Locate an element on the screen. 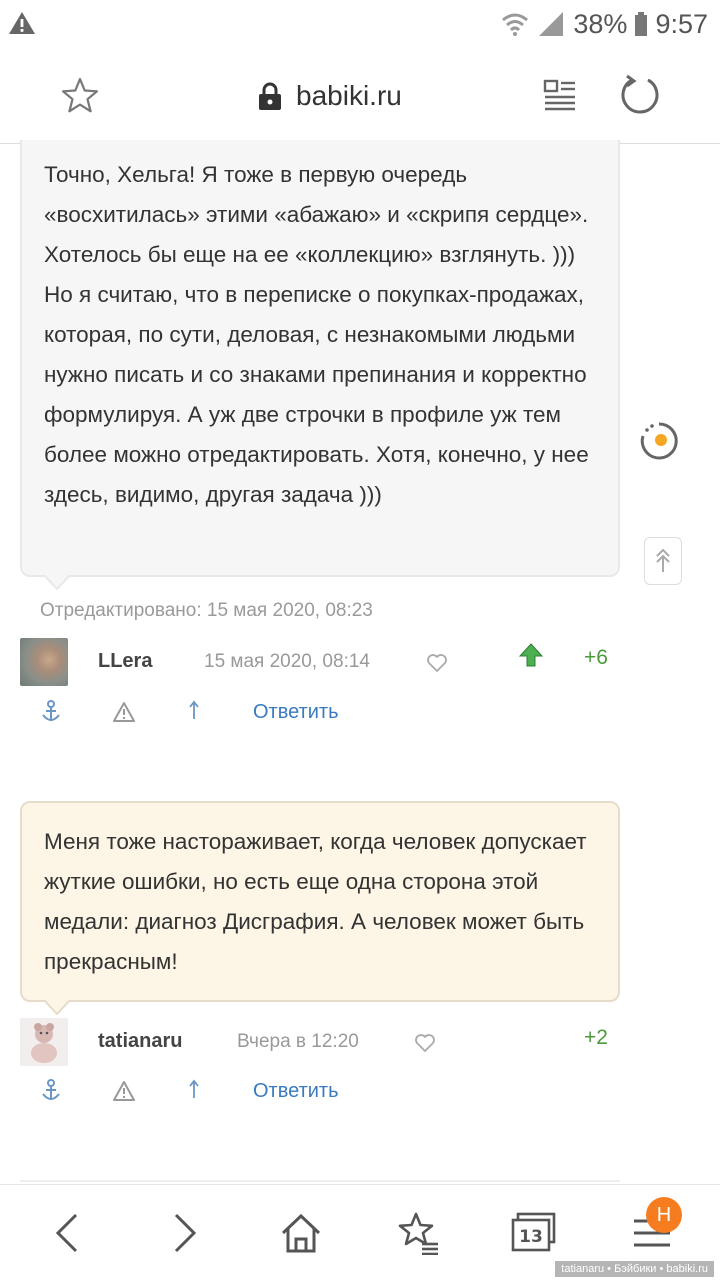 The width and height of the screenshot is (720, 1280). doll-avatar-image is located at coordinates (44, 1043).